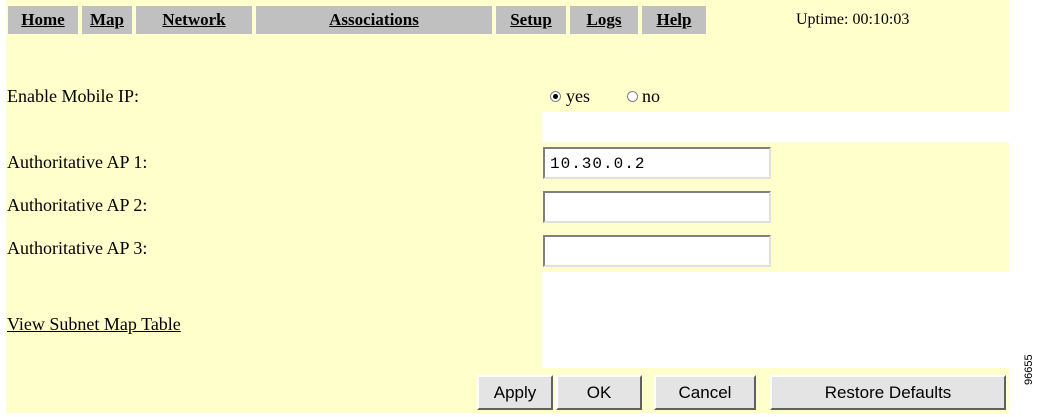 Image resolution: width=1041 pixels, height=417 pixels. Describe the element at coordinates (705, 392) in the screenshot. I see `cancel-button: Cancel` at that location.